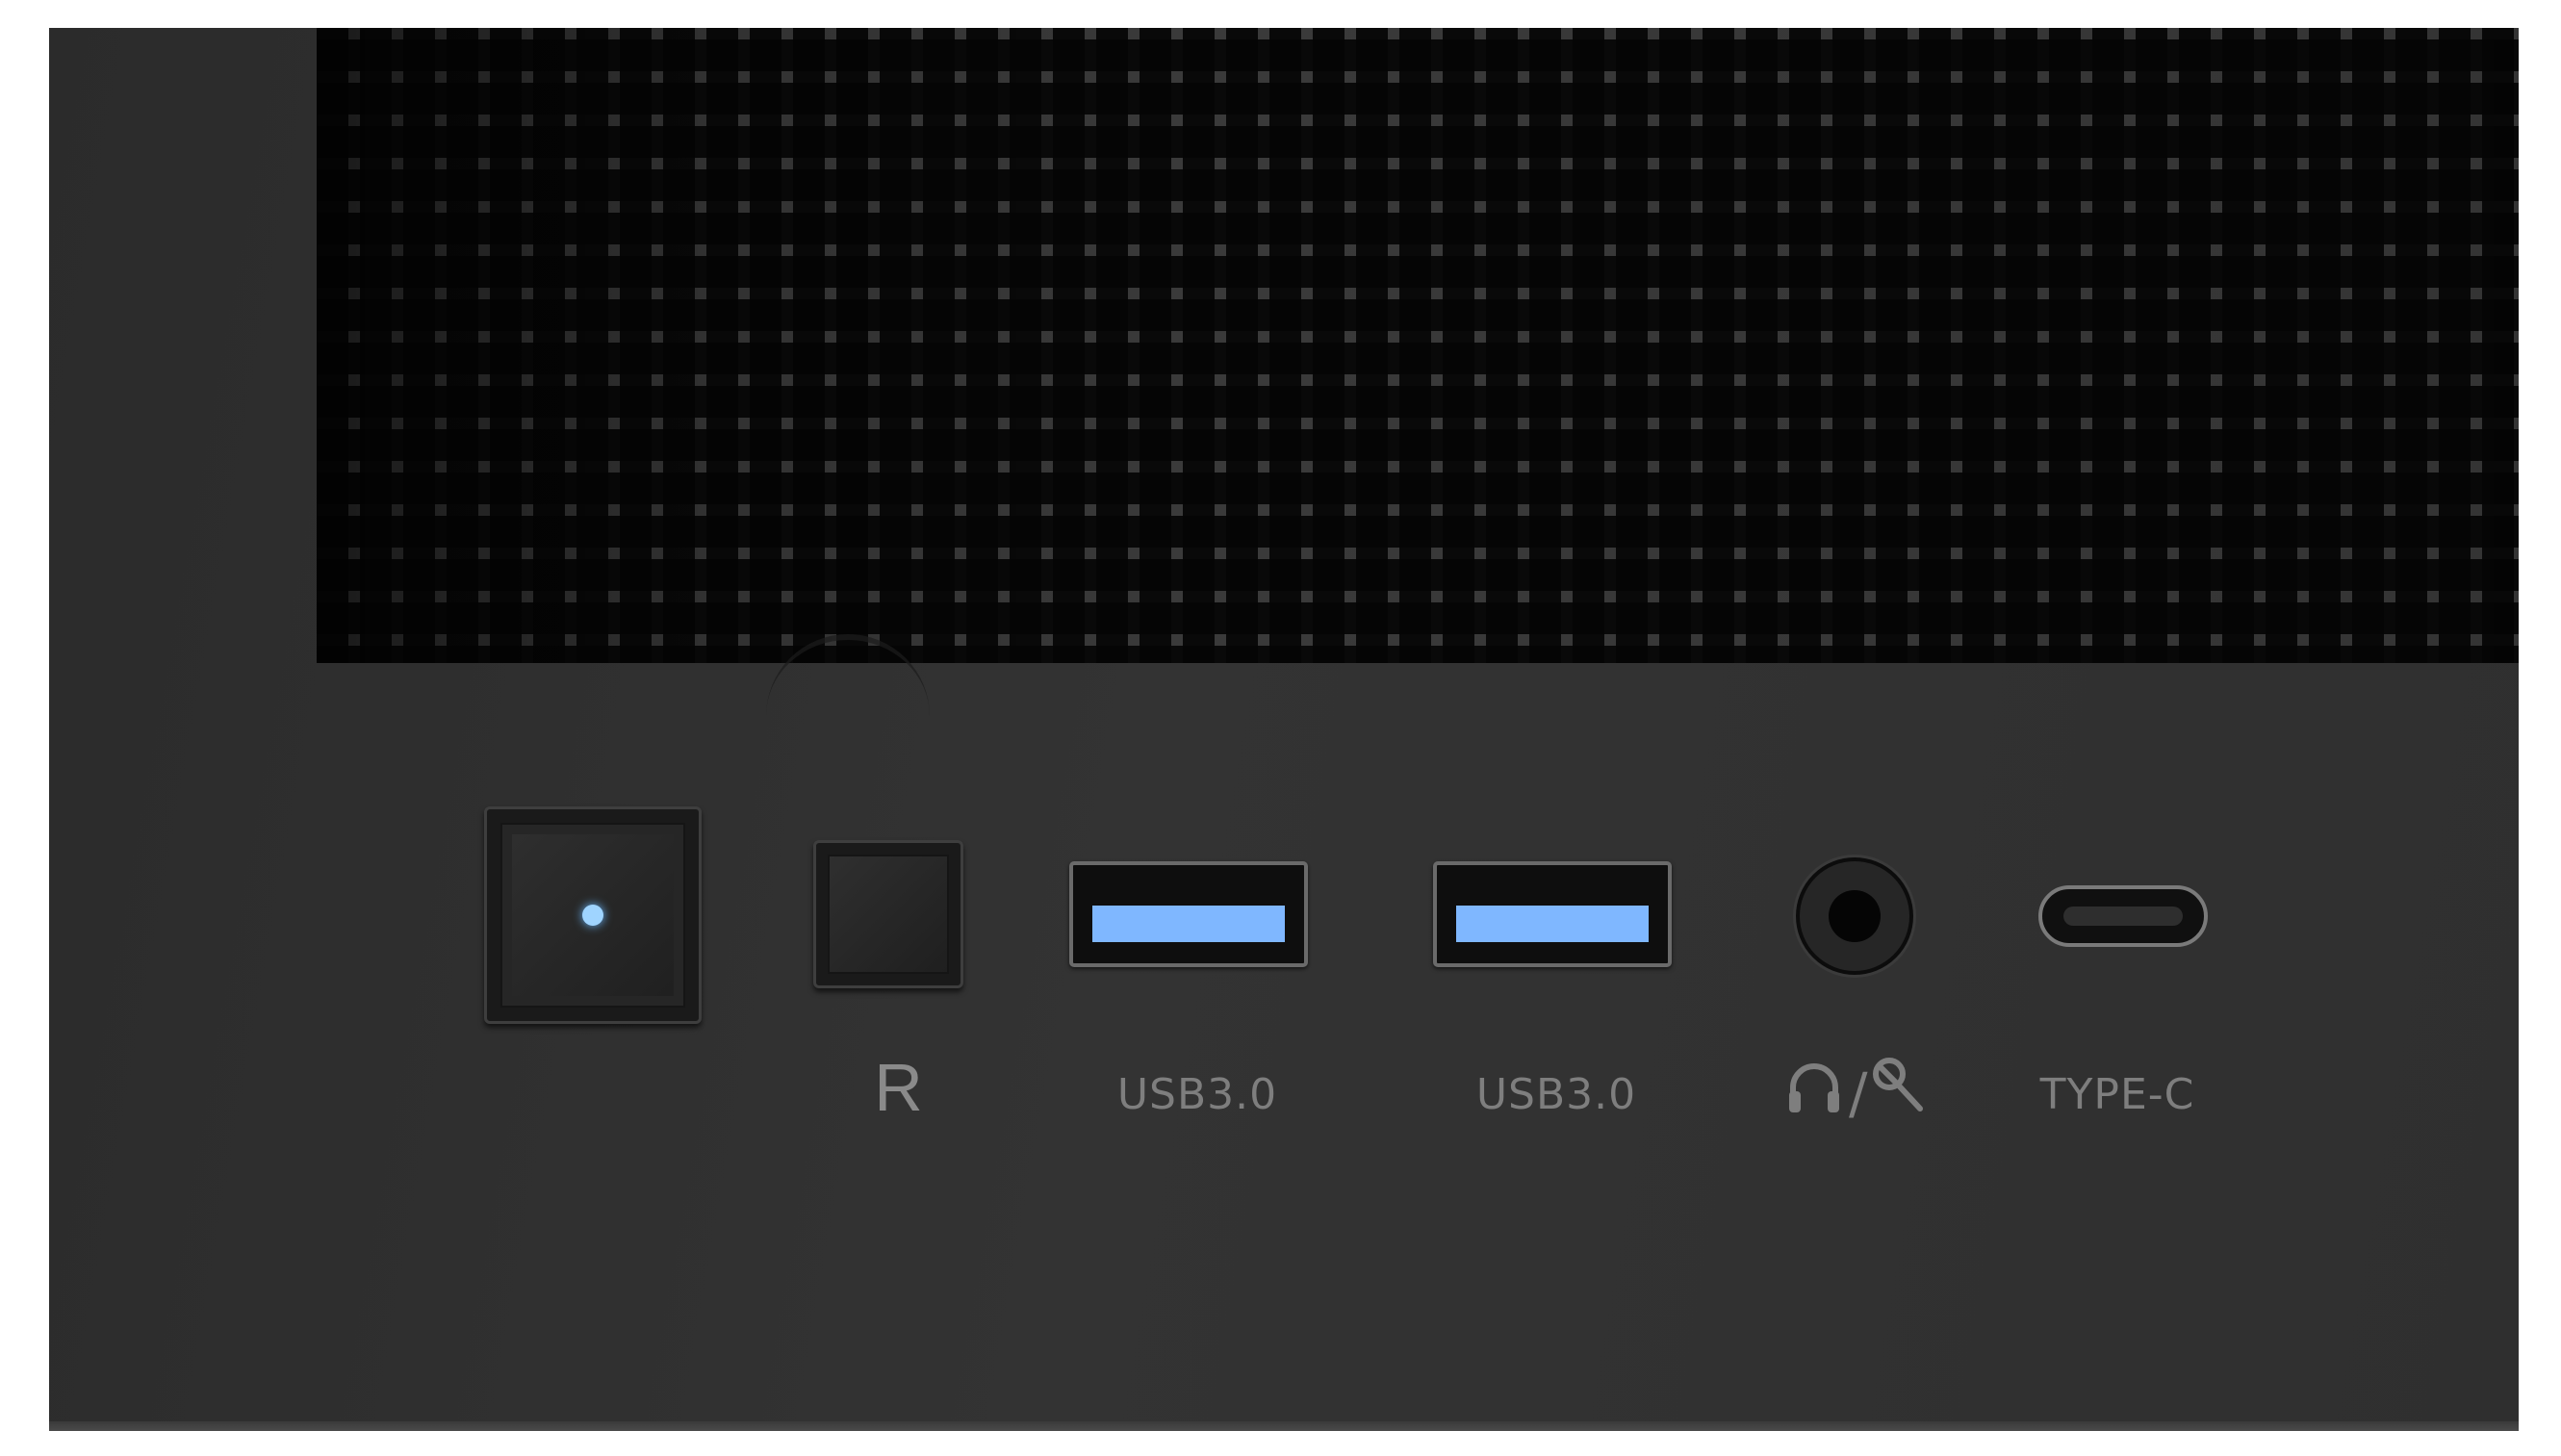  What do you see at coordinates (1556, 1095) in the screenshot?
I see `usb3-label-2: USB3.0` at bounding box center [1556, 1095].